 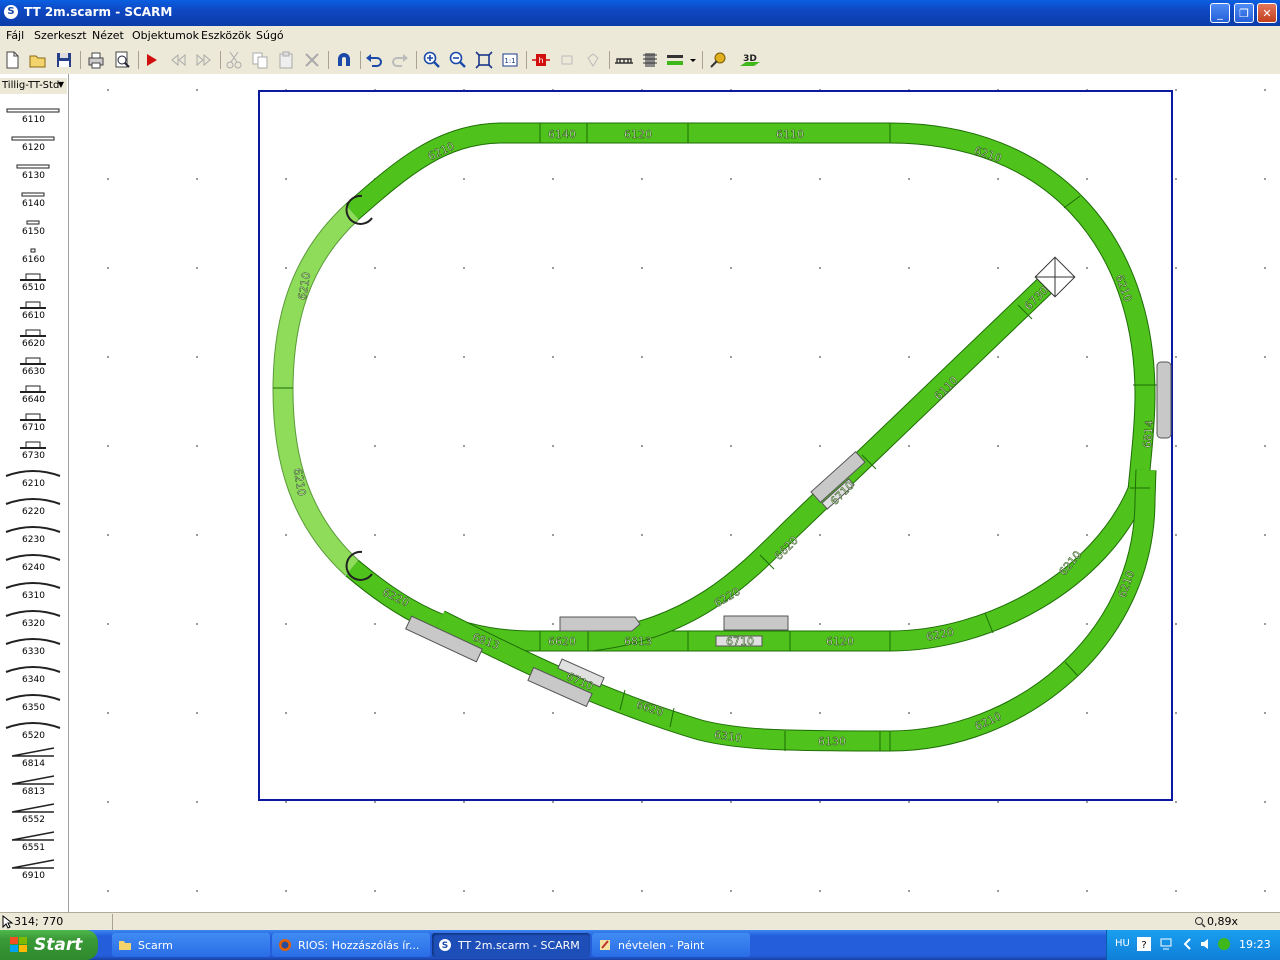 I want to click on palette-item-6220: 6220, so click(x=33, y=506).